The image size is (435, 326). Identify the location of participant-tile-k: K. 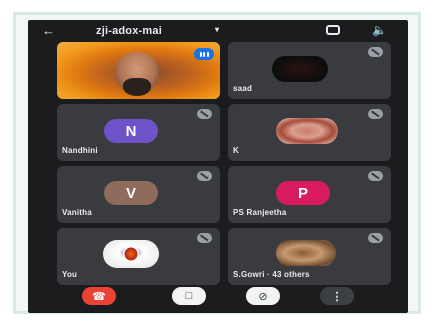
(309, 132).